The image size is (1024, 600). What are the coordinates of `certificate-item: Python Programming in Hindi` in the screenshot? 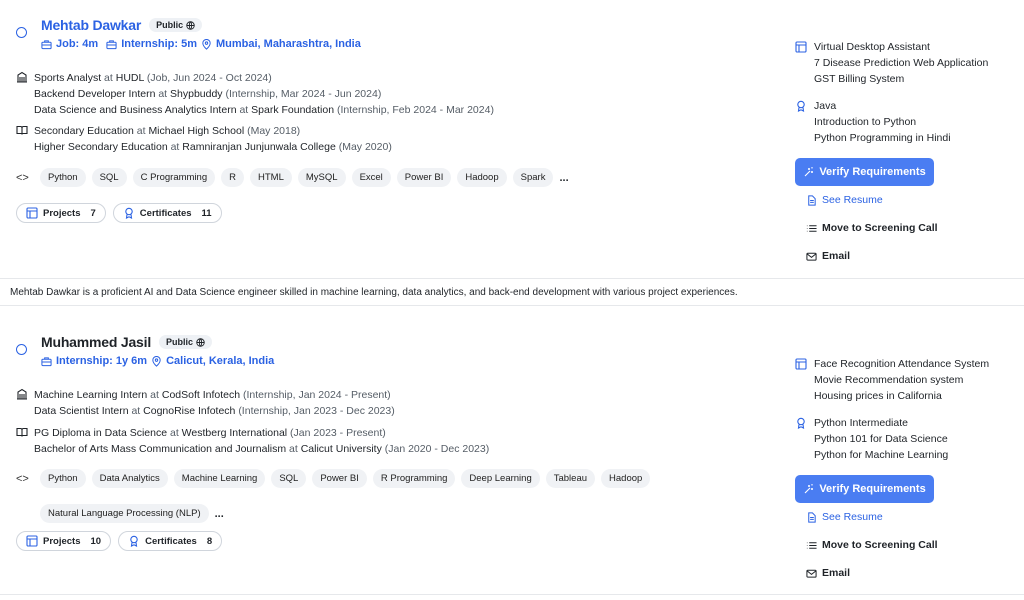 It's located at (882, 138).